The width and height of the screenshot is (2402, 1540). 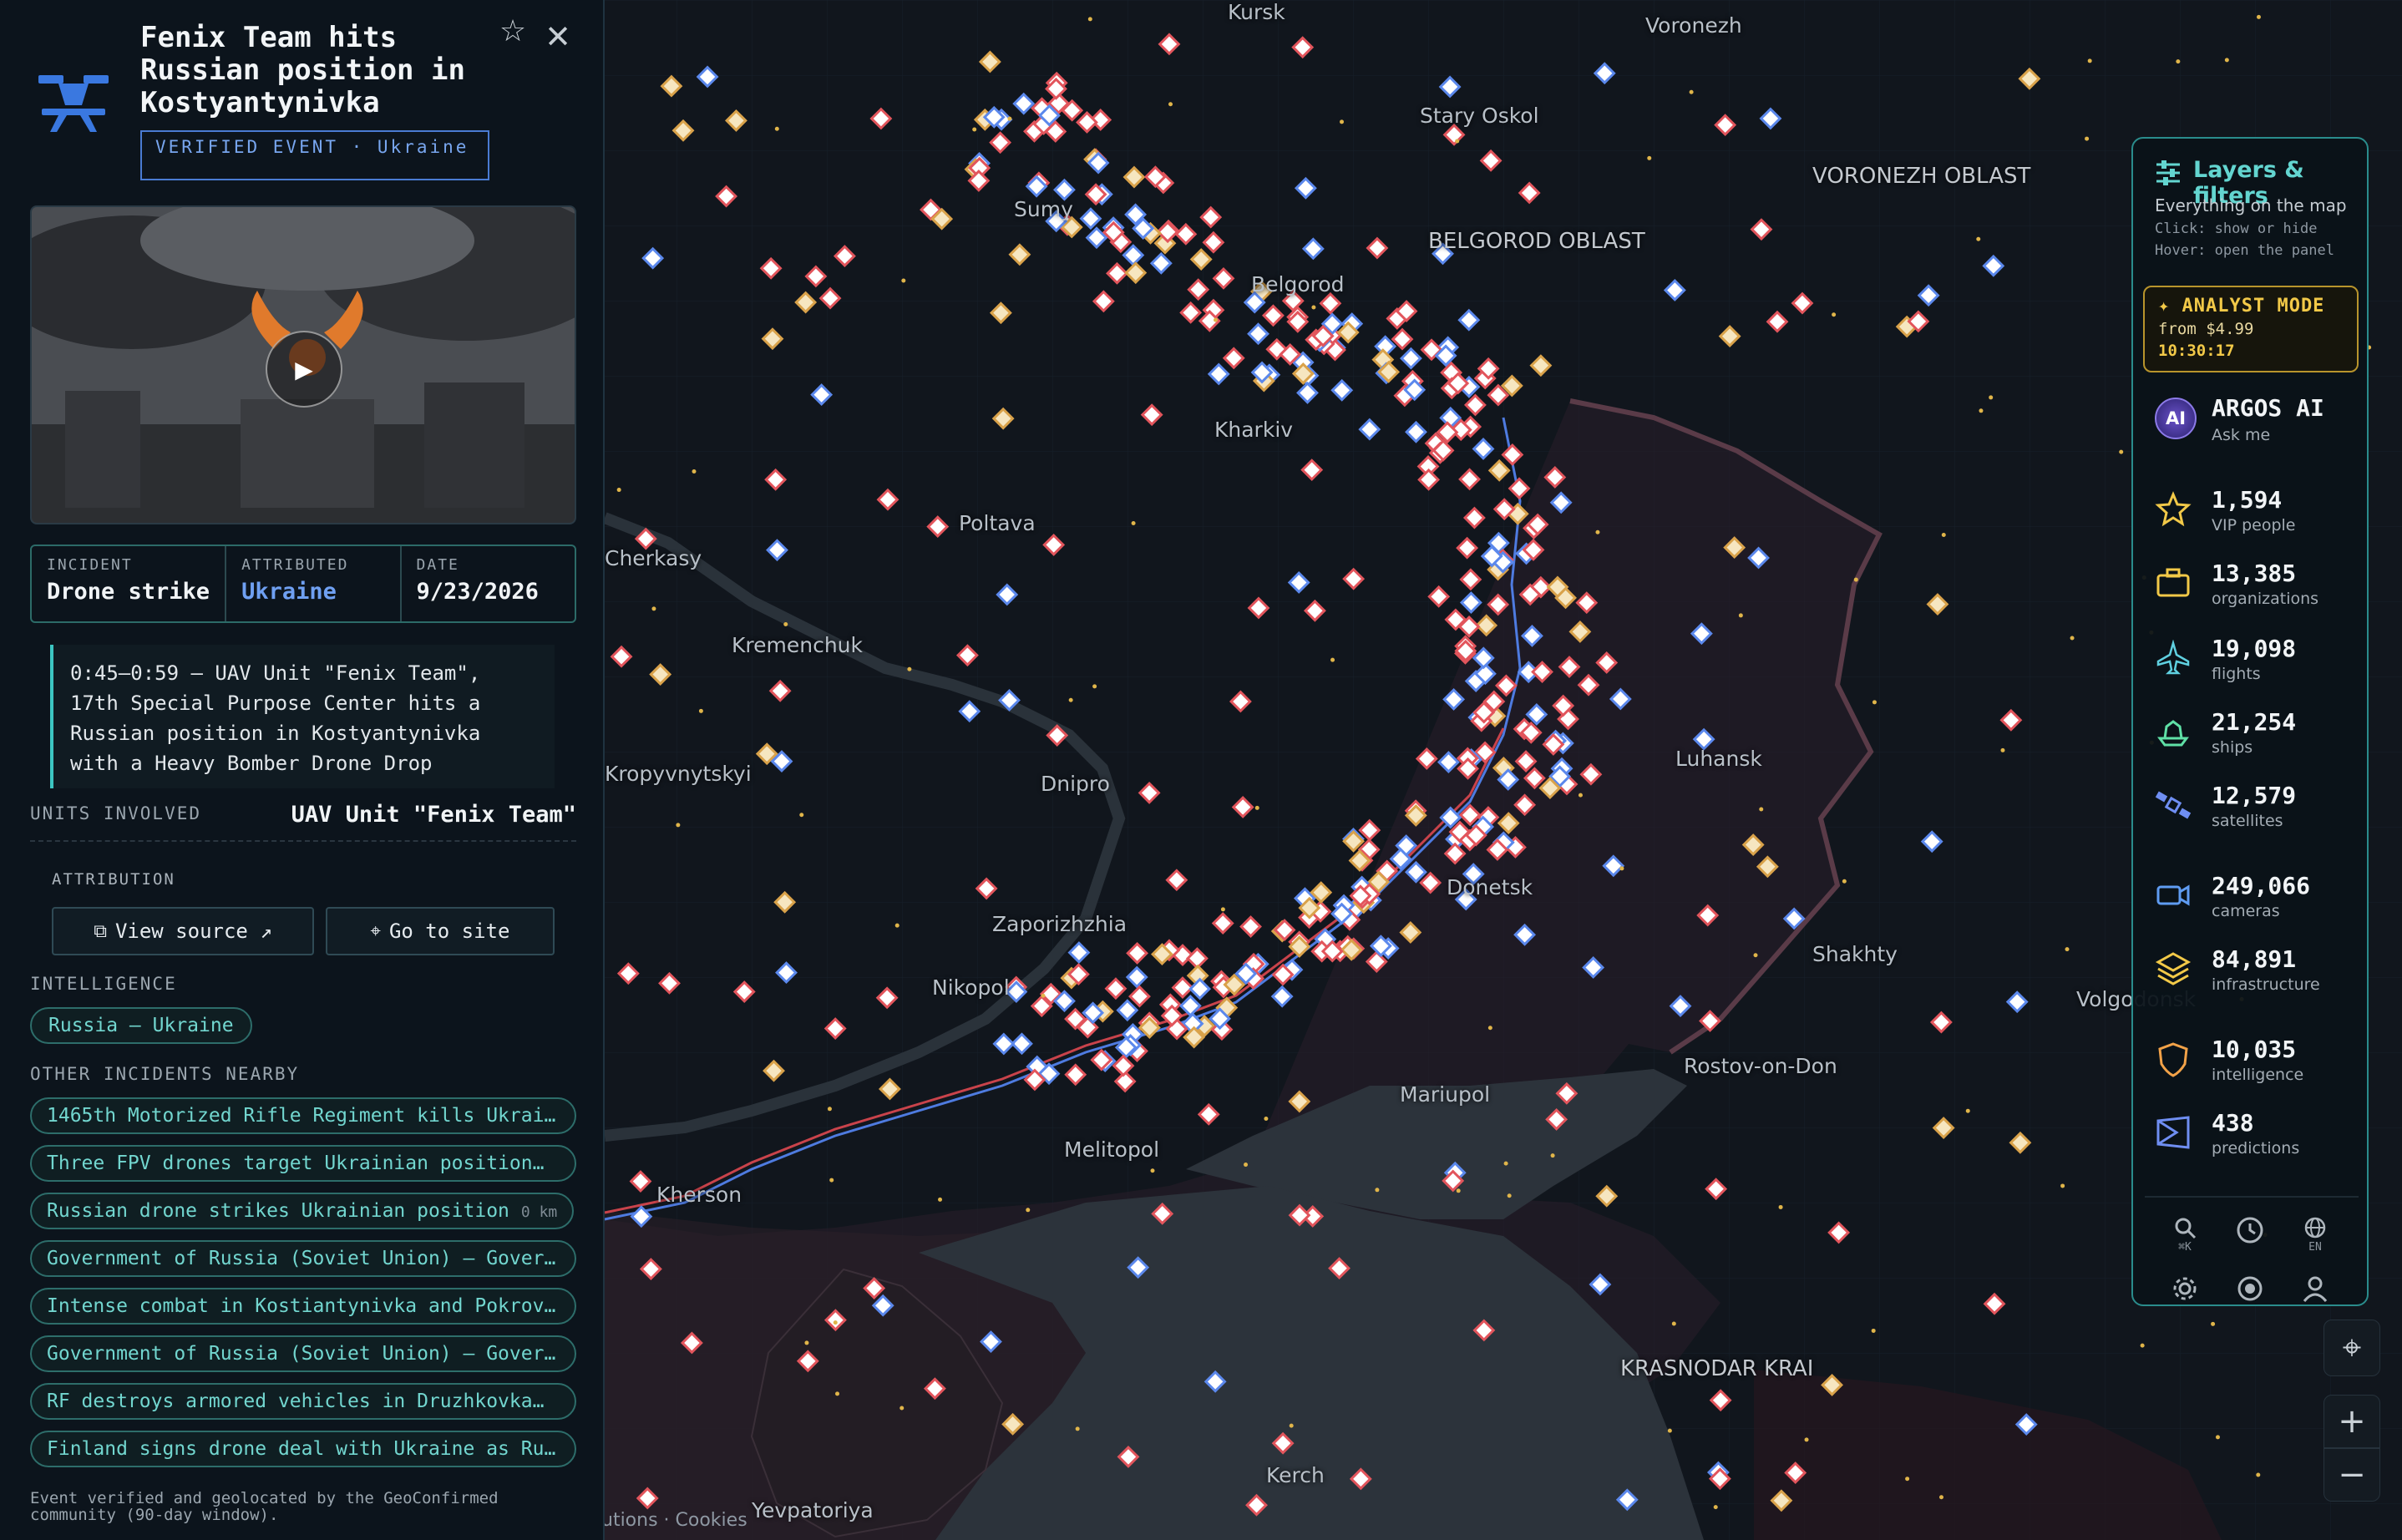 I want to click on map-label-belgorod: Belgorod, so click(x=1298, y=284).